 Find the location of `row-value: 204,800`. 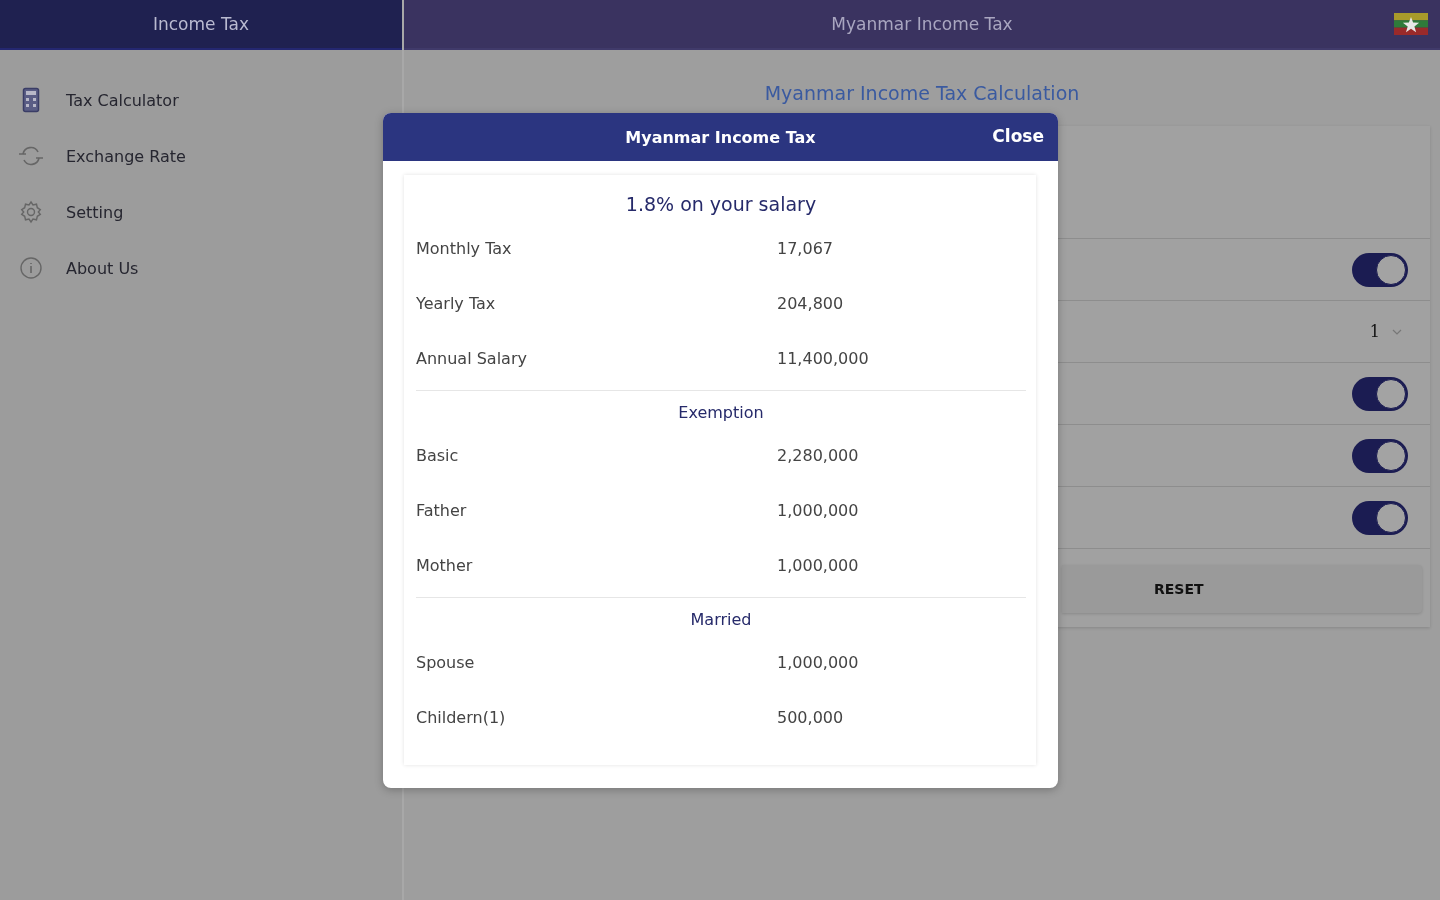

row-value: 204,800 is located at coordinates (811, 303).